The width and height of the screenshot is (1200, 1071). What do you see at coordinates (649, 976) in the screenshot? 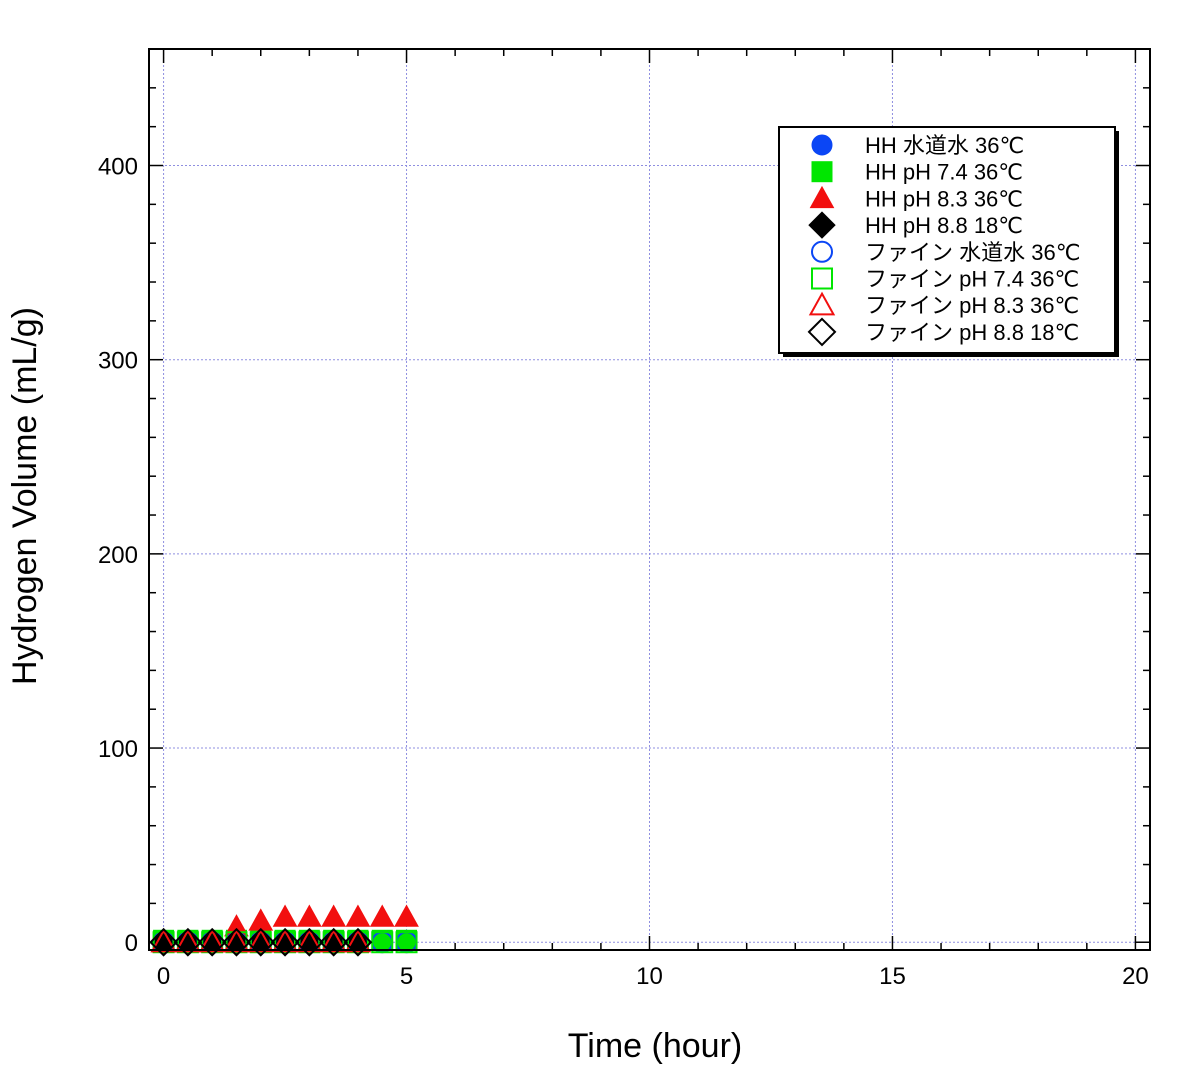
I see `x-tick-label: 10` at bounding box center [649, 976].